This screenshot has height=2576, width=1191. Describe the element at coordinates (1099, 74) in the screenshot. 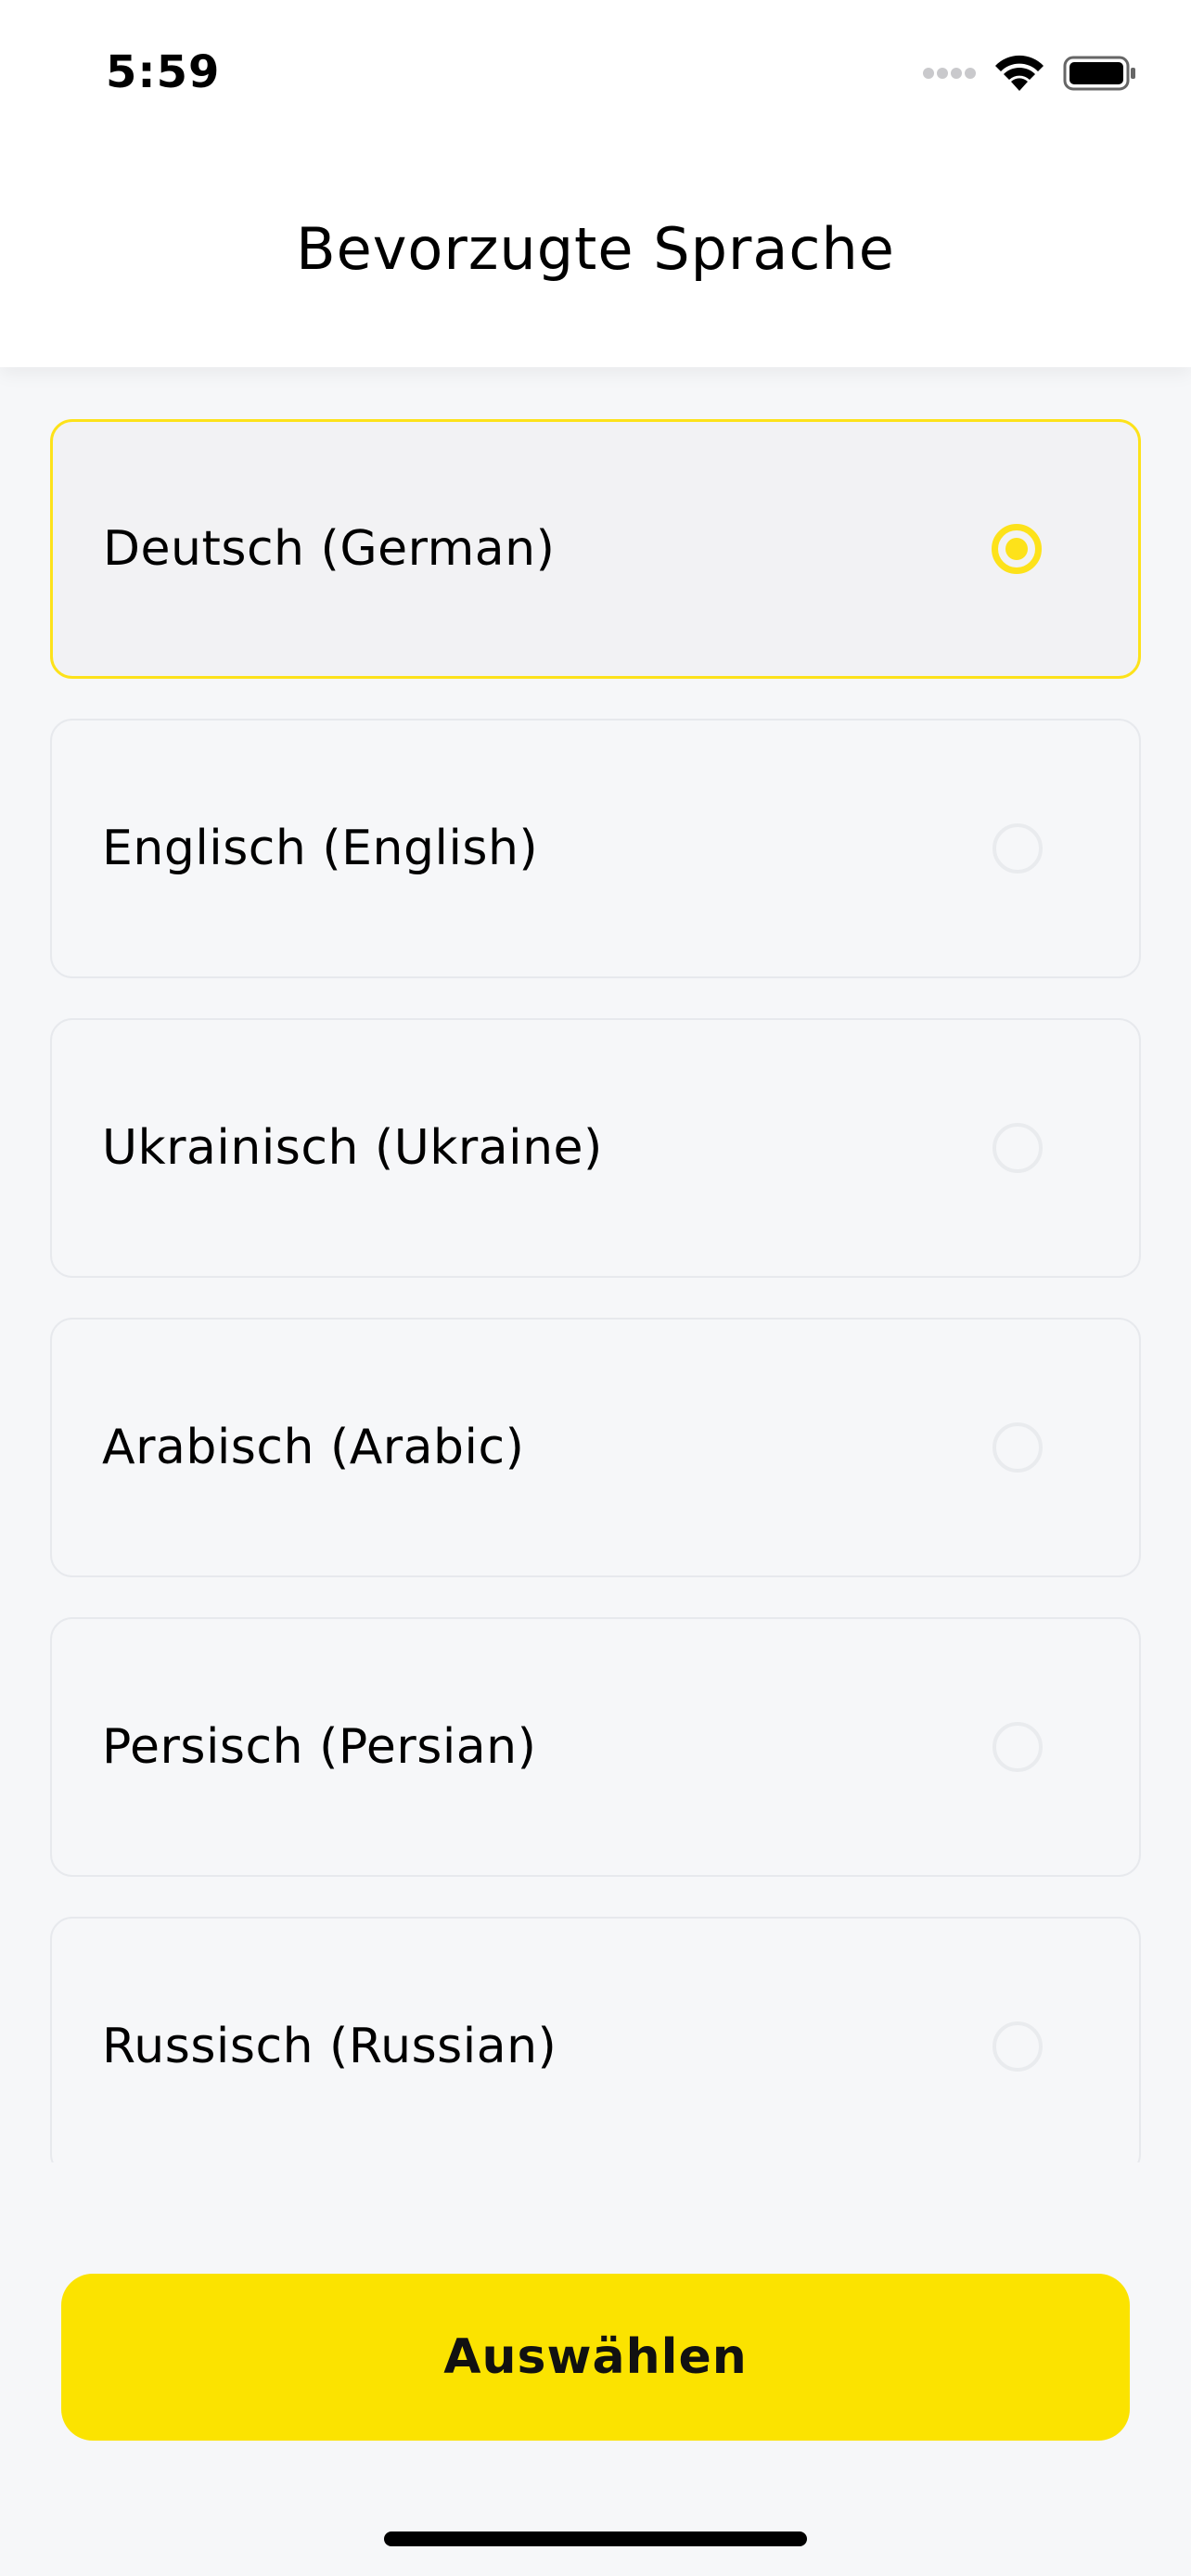

I see `battery-icon` at that location.